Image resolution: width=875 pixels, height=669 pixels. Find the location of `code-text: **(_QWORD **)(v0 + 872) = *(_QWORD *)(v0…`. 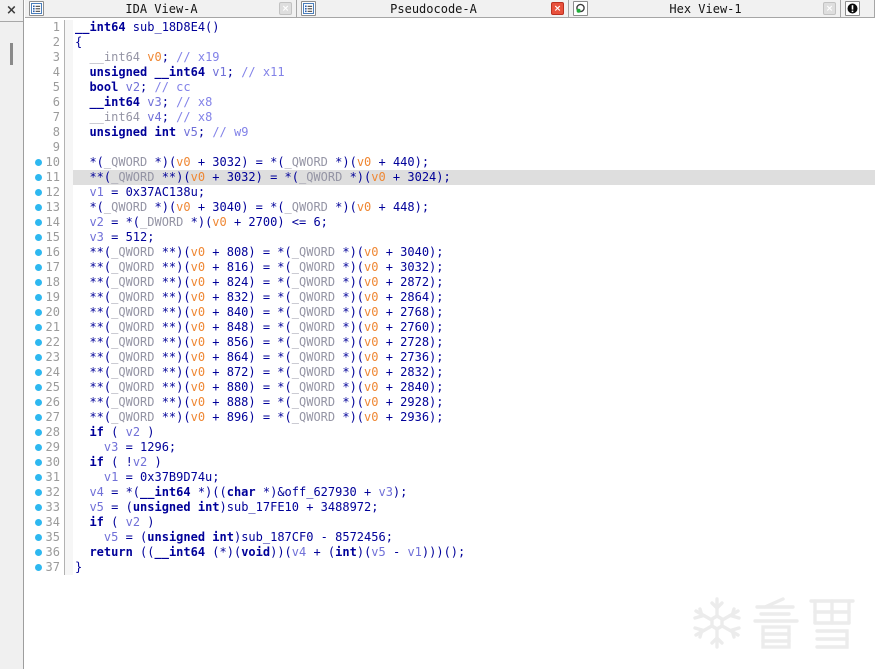

code-text: **(_QWORD **)(v0 + 872) = *(_QWORD *)(v0… is located at coordinates (259, 372).